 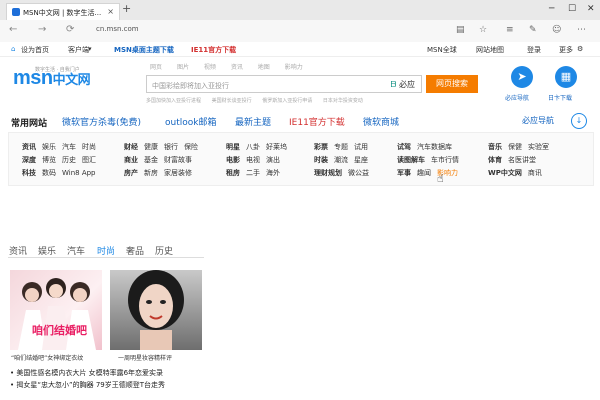 I want to click on category-link: 军事, so click(x=404, y=173).